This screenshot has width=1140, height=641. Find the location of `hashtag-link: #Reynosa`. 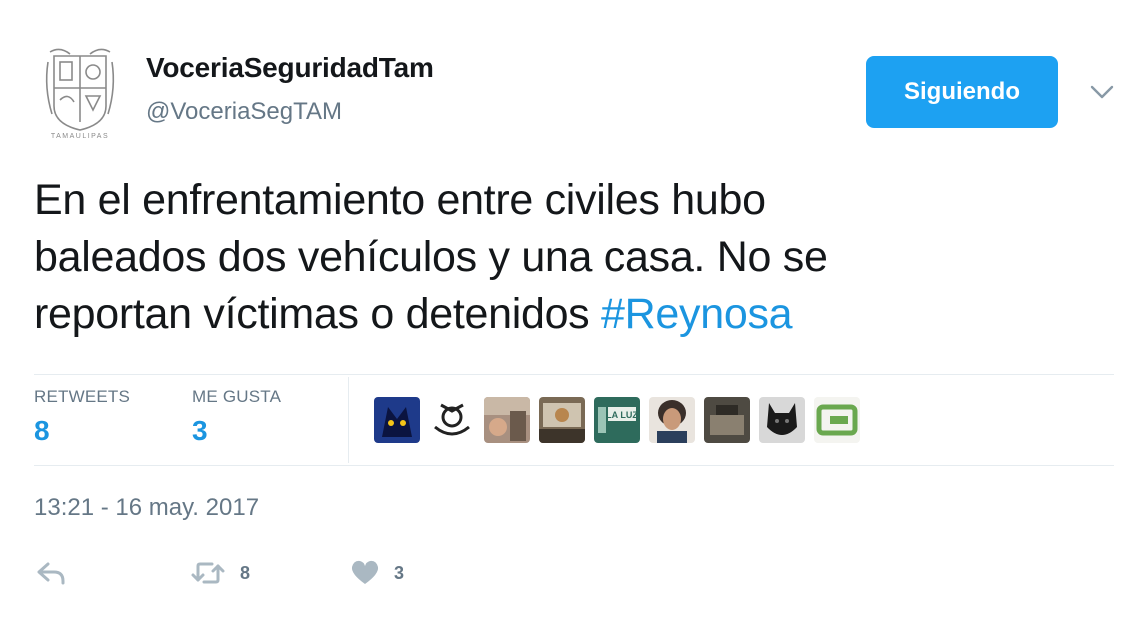

hashtag-link: #Reynosa is located at coordinates (697, 314).